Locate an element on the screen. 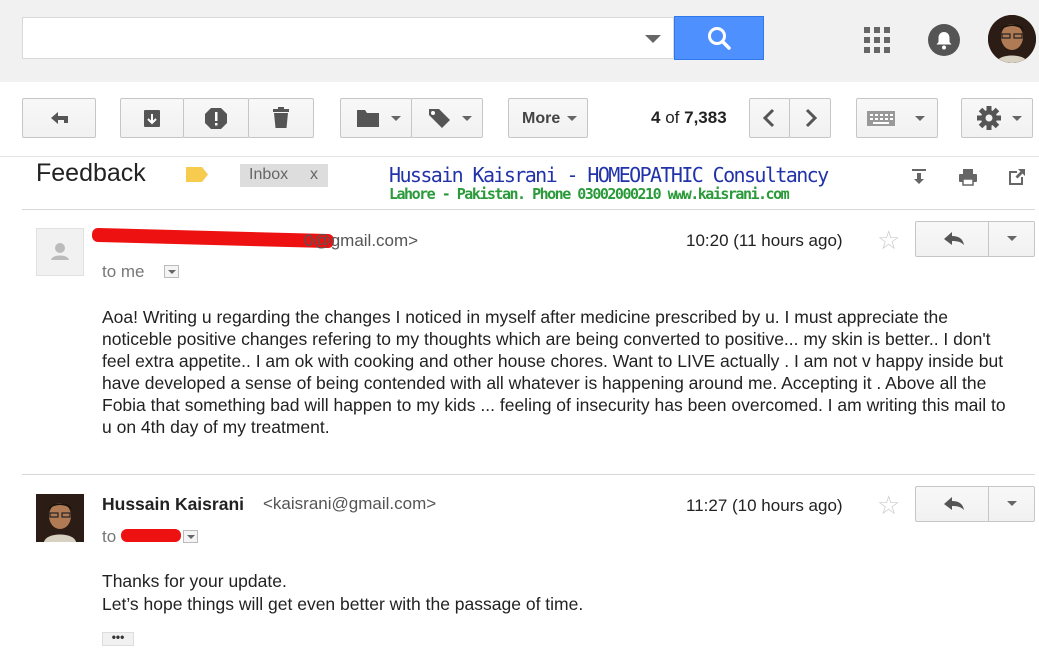 The height and width of the screenshot is (649, 1039). message-1-more-button is located at coordinates (1012, 239).